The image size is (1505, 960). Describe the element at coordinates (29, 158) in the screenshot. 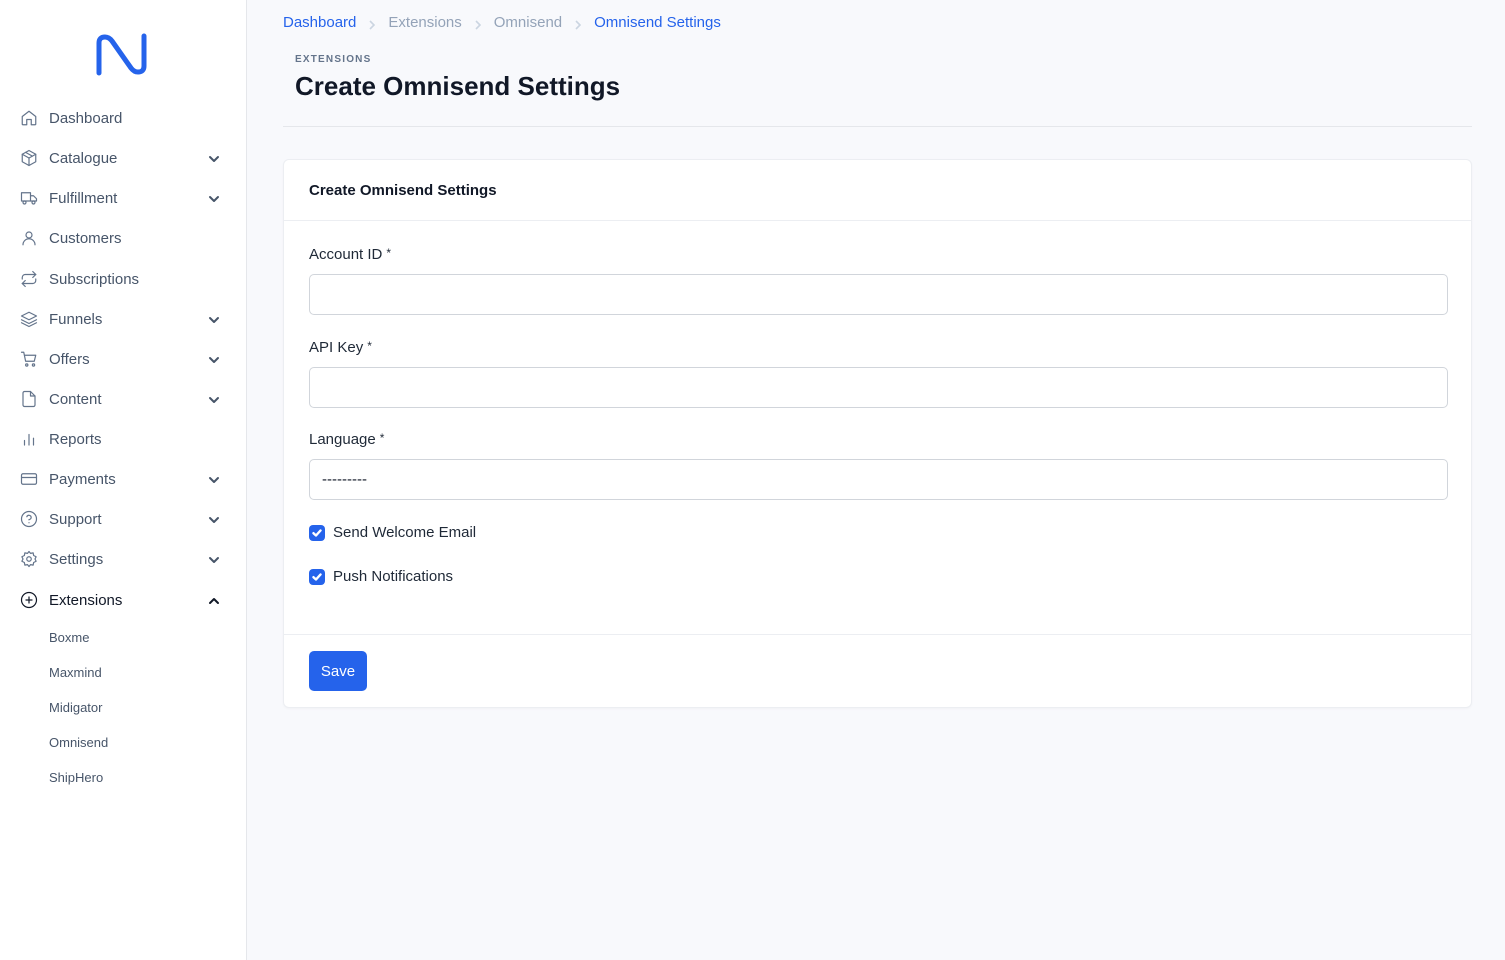

I see `box-icon` at that location.